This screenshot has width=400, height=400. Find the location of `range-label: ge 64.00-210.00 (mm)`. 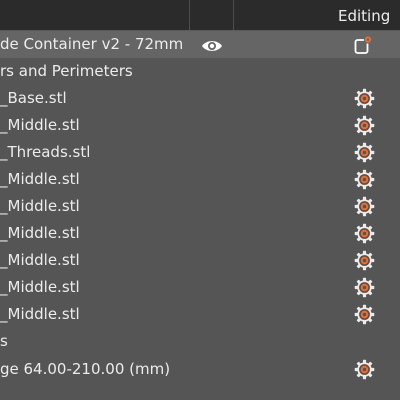

range-label: ge 64.00-210.00 (mm) is located at coordinates (85, 369).